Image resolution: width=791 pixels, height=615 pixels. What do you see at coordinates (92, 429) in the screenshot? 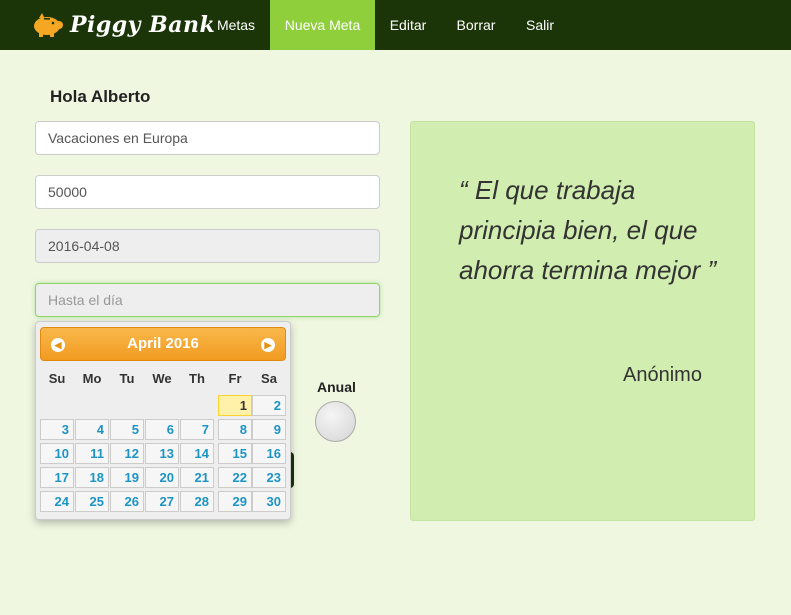
I see `calendar-day: 4` at bounding box center [92, 429].